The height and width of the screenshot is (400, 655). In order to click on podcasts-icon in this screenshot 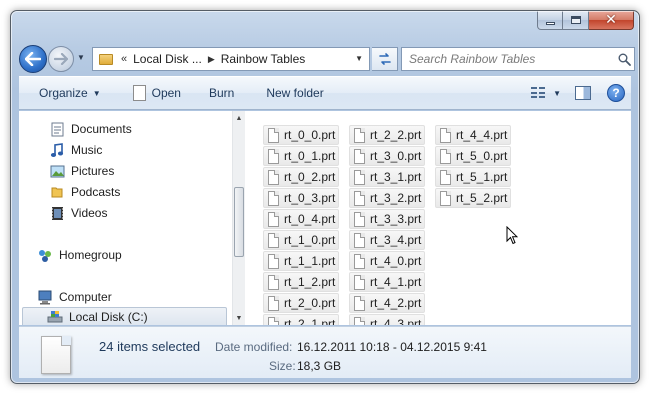, I will do `click(57, 192)`.